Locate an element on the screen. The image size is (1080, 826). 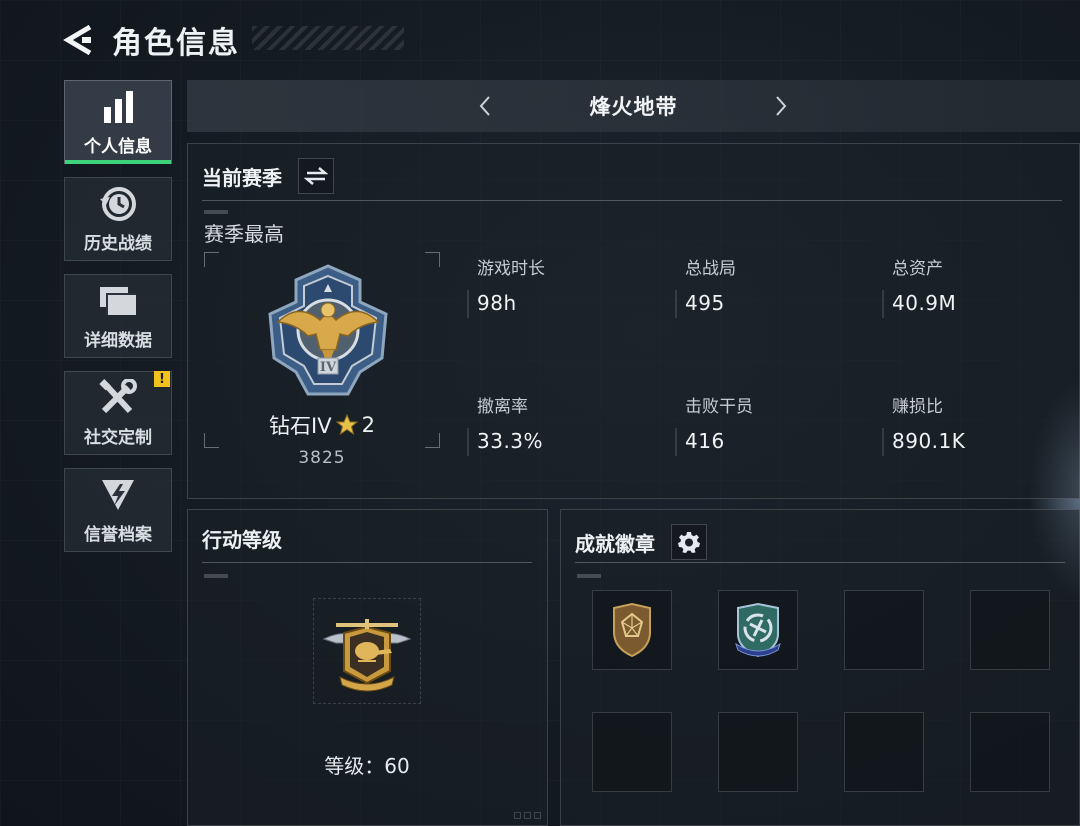
stat-total-assets: 总资产 40.9M is located at coordinates (977, 286).